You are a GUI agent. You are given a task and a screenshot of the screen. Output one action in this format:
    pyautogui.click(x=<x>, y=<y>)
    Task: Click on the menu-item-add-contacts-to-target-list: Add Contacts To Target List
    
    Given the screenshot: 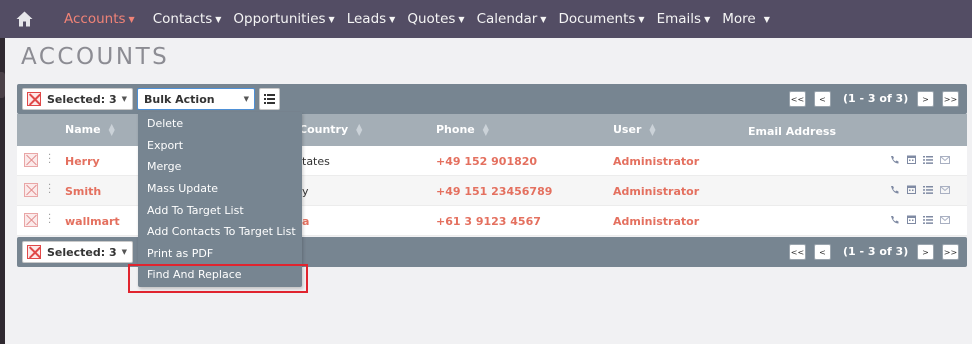 What is the action you would take?
    pyautogui.click(x=221, y=231)
    